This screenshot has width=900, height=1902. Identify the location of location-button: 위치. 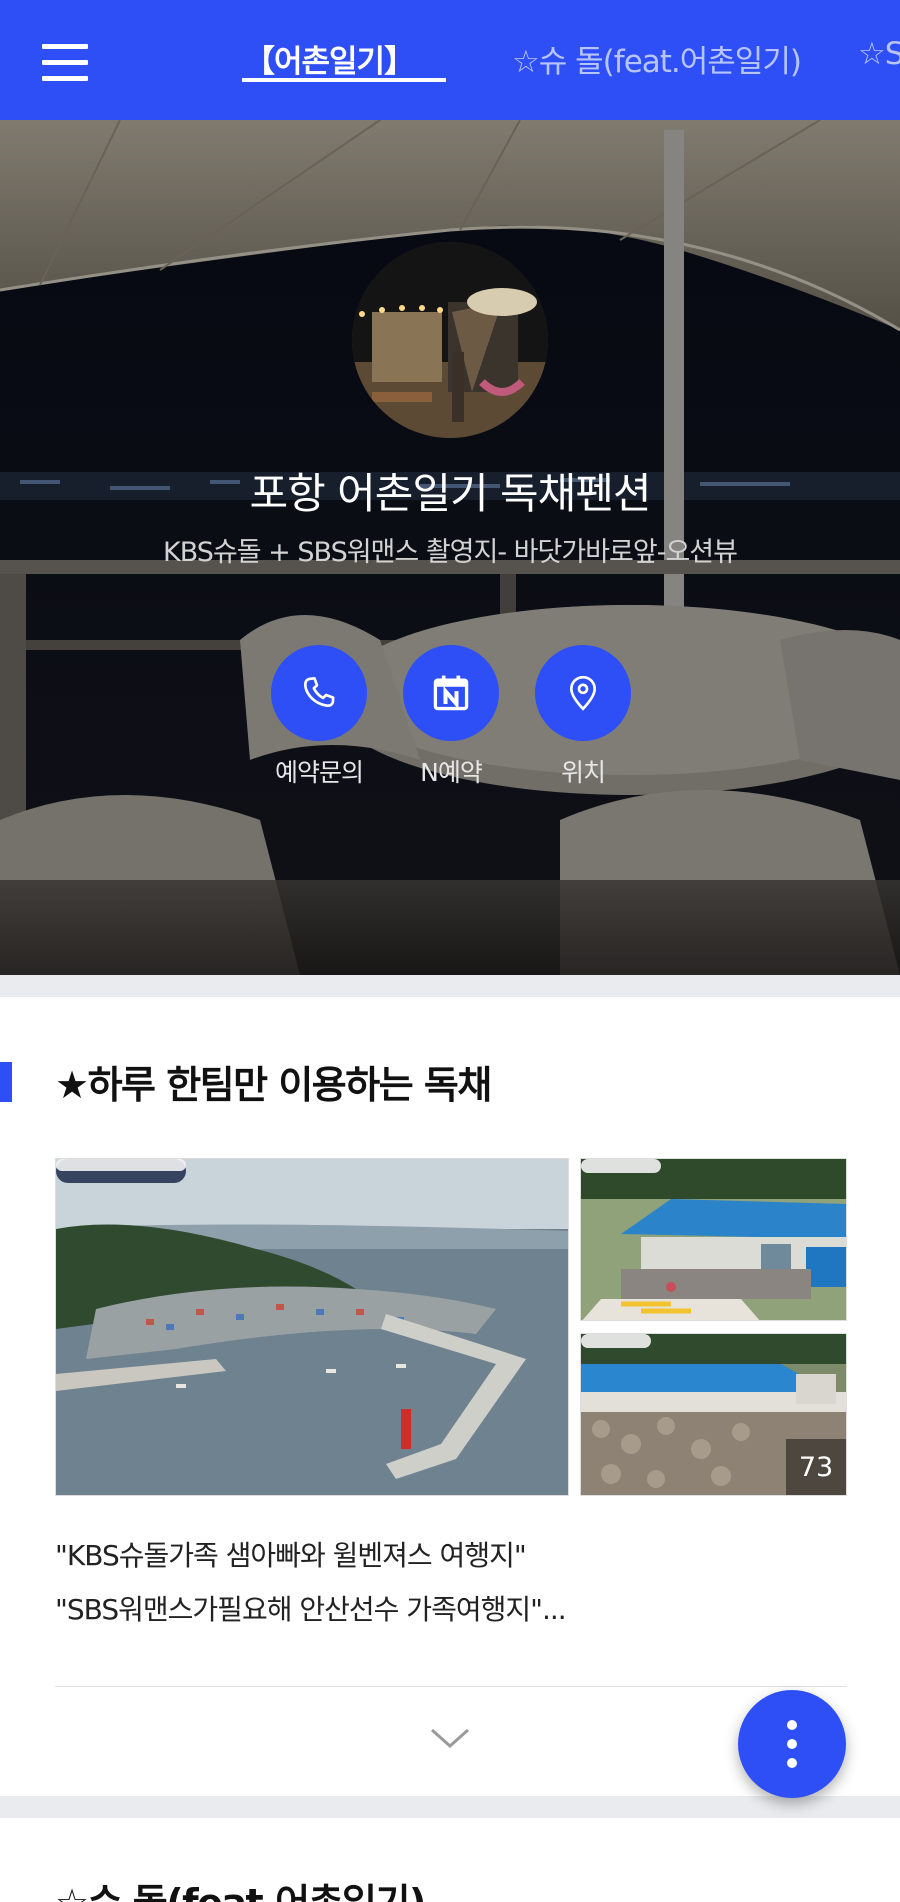
(583, 717).